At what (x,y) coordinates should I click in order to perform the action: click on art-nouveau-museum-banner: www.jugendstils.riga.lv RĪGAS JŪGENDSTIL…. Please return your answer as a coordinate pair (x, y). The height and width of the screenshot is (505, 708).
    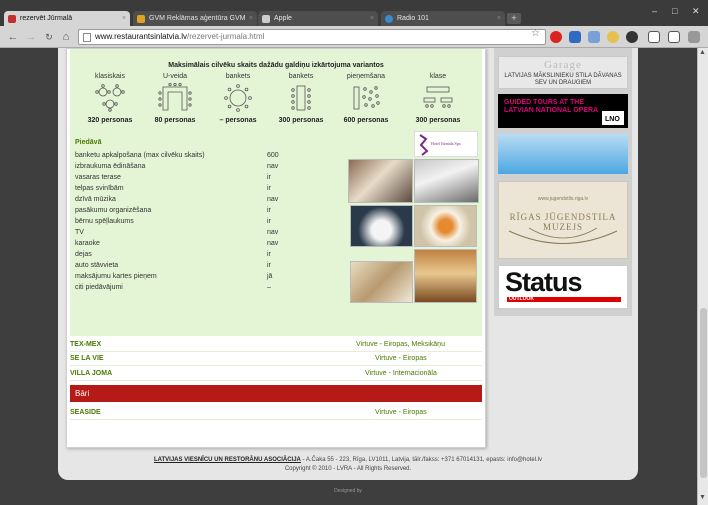
    Looking at the image, I should click on (563, 220).